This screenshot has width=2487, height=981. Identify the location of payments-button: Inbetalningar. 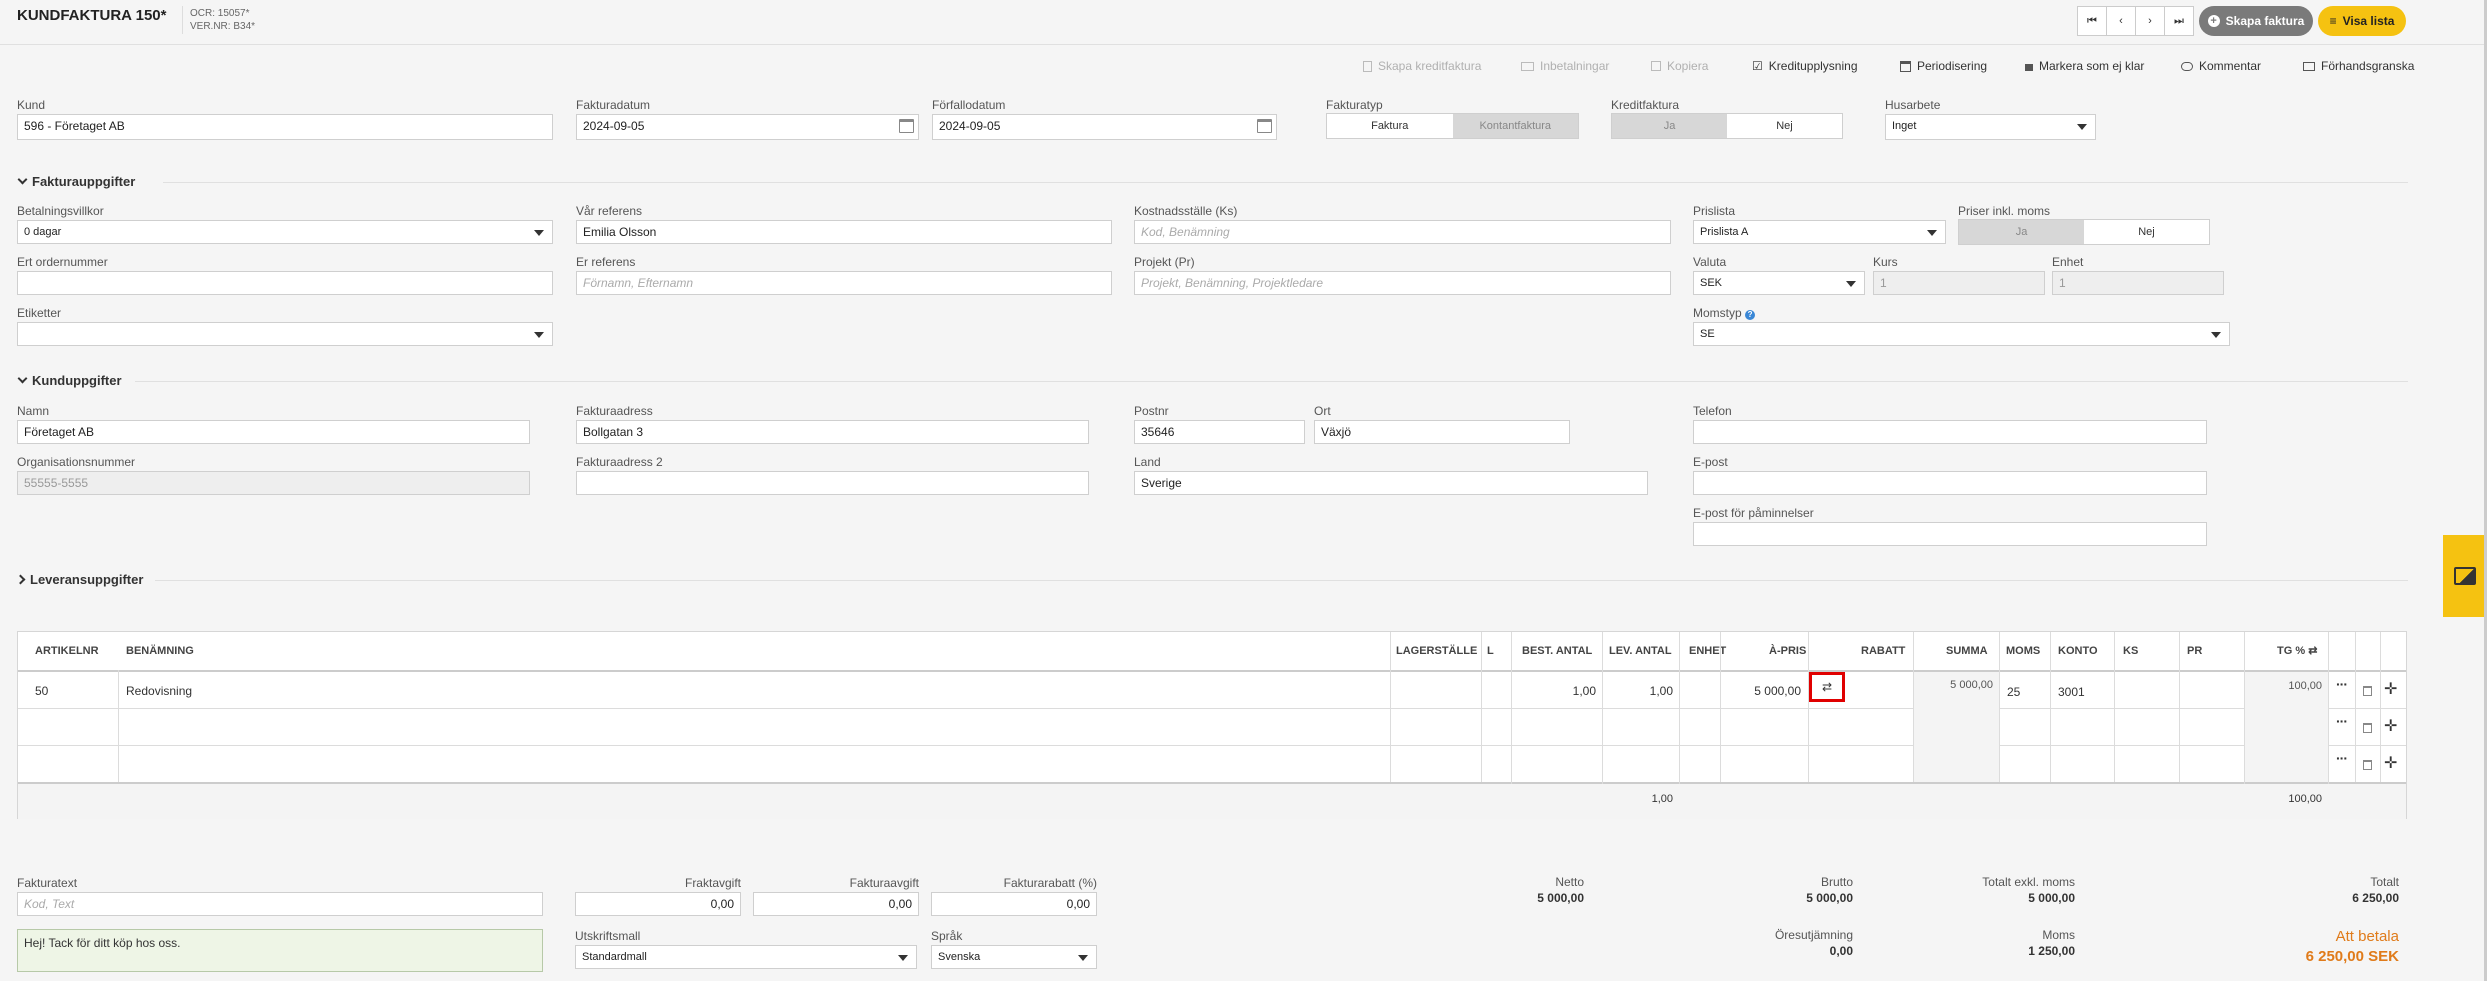
(1565, 66).